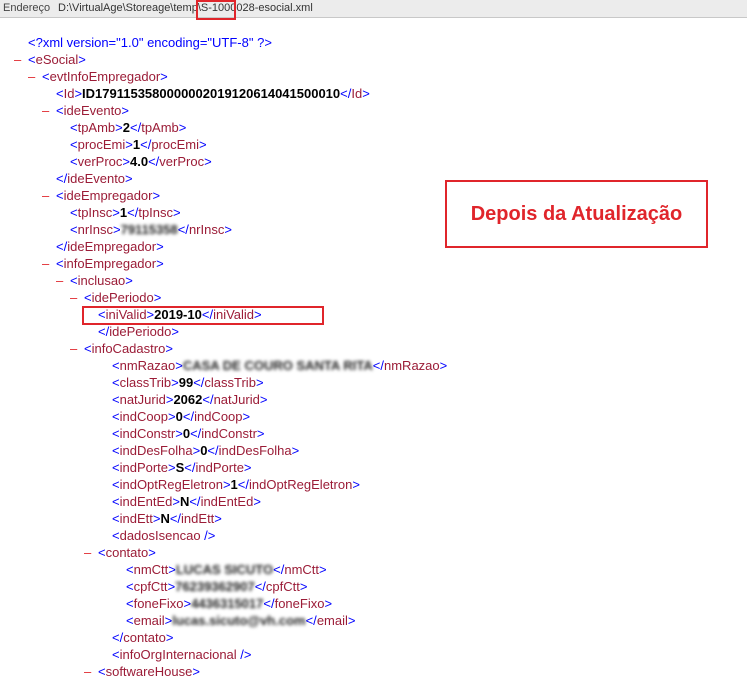 The width and height of the screenshot is (747, 682). Describe the element at coordinates (160, 535) in the screenshot. I see `tag-name: dadosIsencao` at that location.